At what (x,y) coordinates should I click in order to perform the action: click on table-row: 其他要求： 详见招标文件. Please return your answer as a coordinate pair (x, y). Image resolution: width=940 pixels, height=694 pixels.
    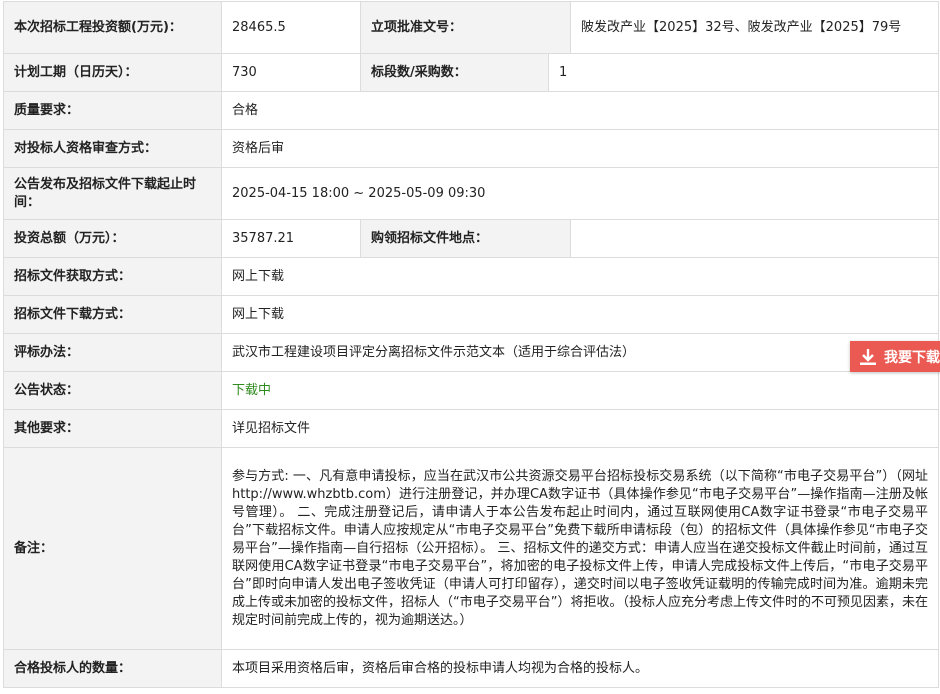
    Looking at the image, I should click on (471, 428).